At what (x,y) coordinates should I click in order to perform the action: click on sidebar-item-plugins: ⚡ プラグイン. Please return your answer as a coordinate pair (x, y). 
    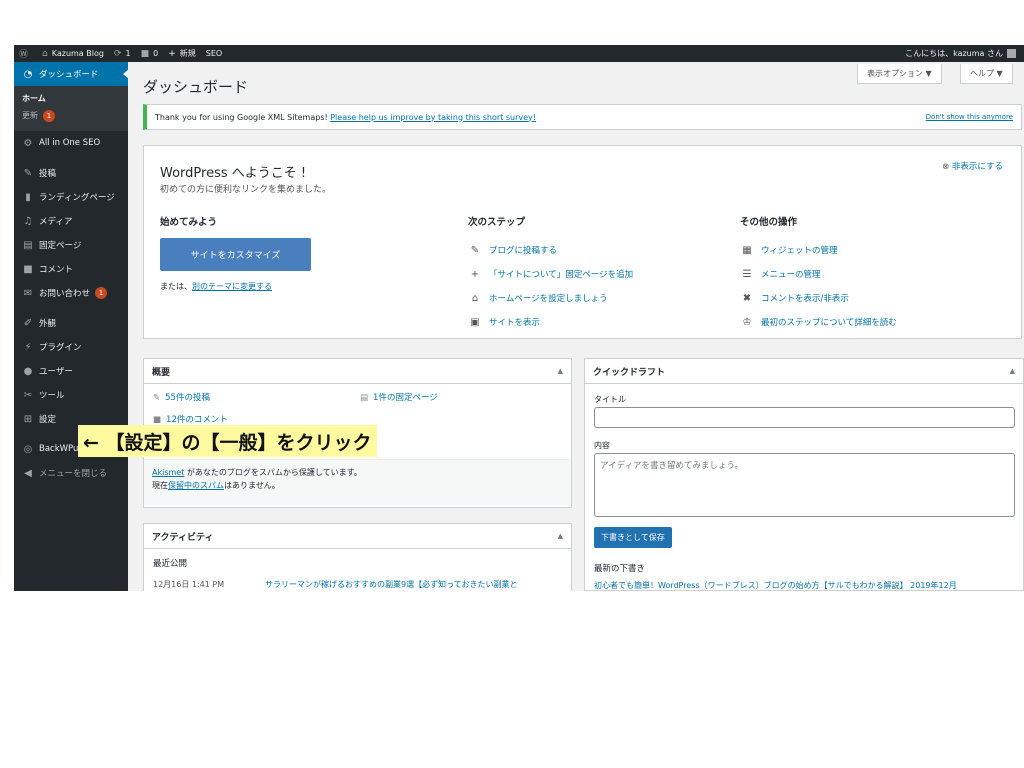
    Looking at the image, I should click on (71, 347).